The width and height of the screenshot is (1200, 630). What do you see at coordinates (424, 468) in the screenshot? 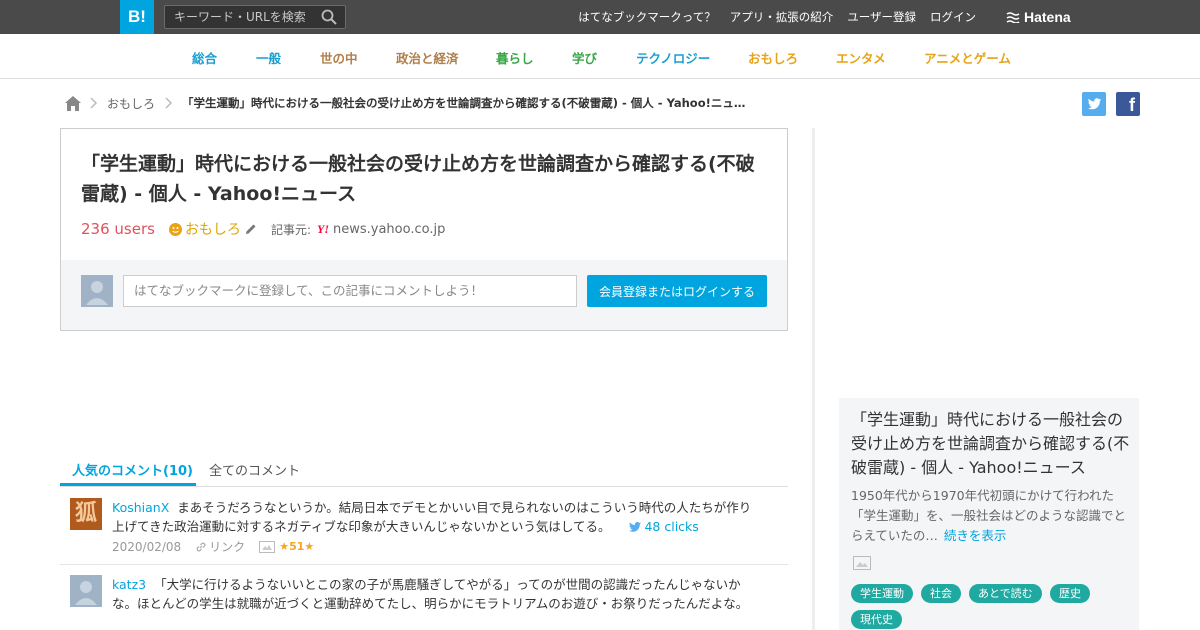
I see `comment-tabs: 人気のコメント(10) 全てのコメント` at bounding box center [424, 468].